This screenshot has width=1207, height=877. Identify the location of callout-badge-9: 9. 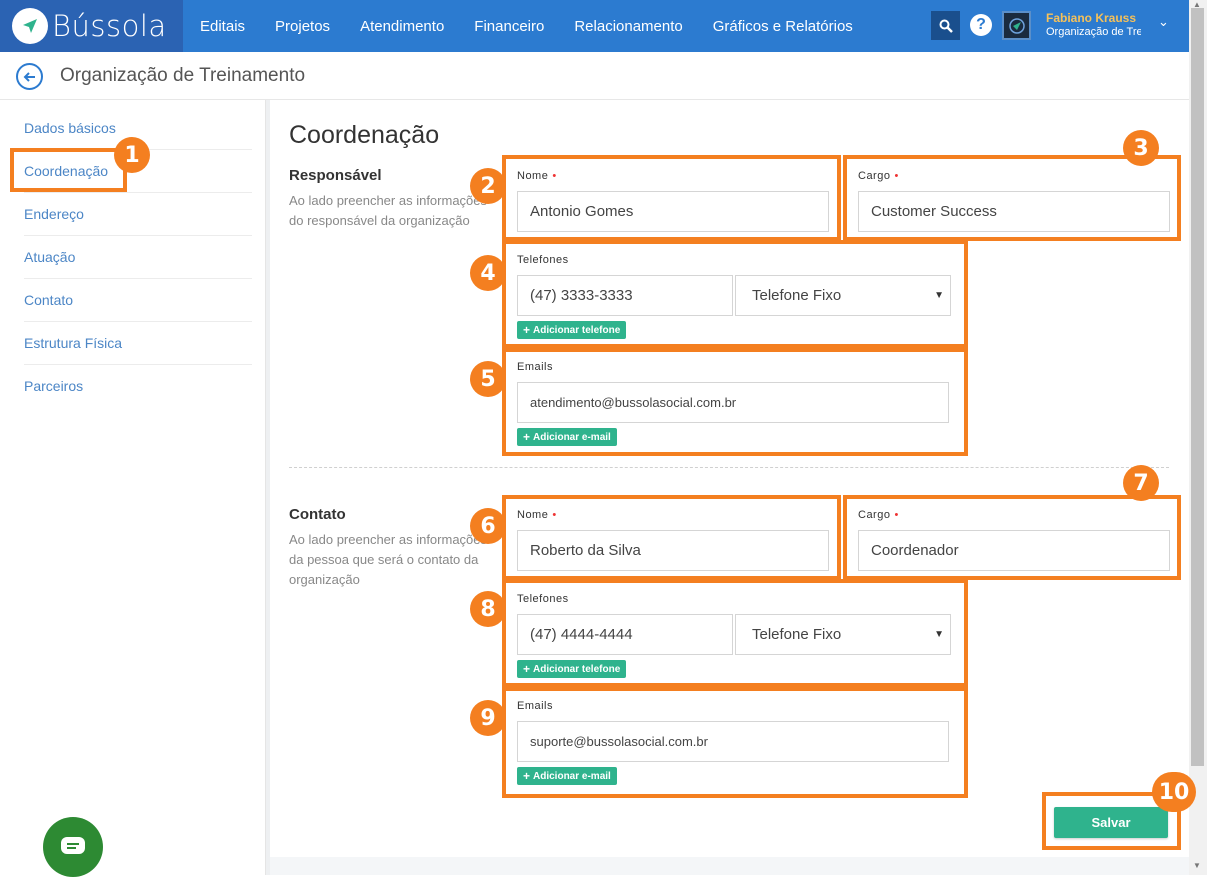
(488, 718).